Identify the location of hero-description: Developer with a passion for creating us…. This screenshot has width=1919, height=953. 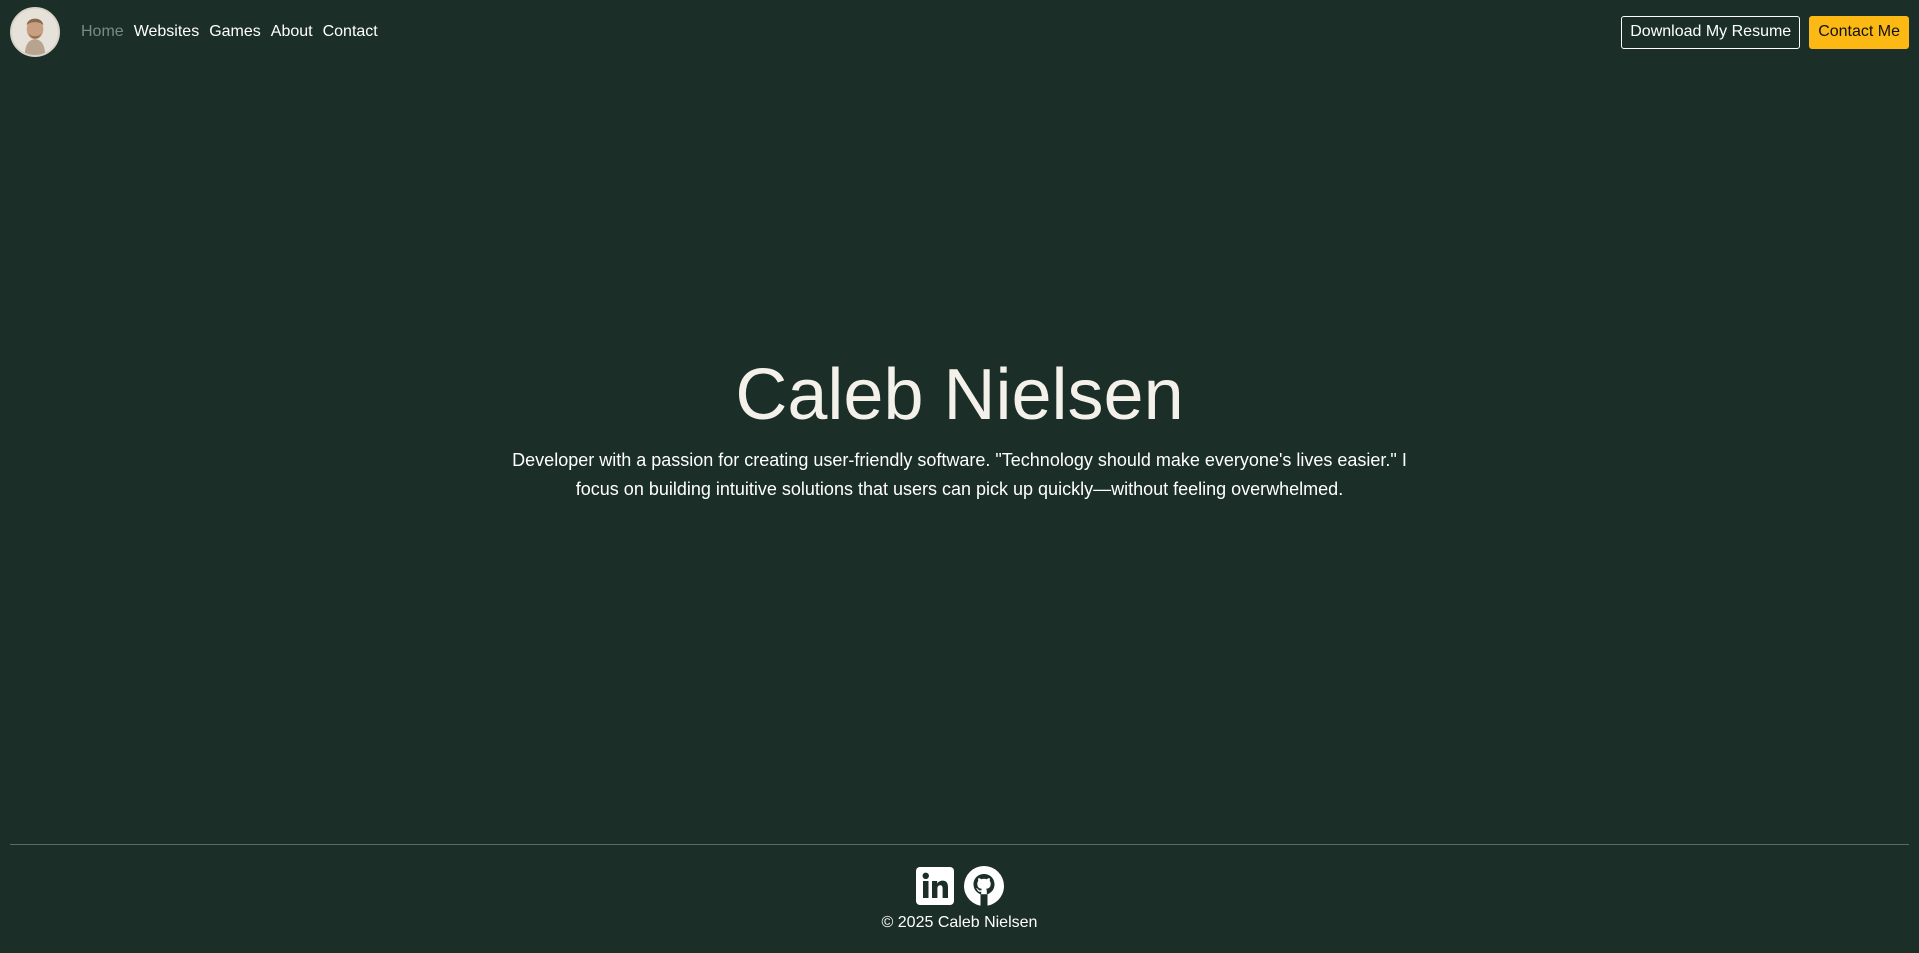
(959, 474).